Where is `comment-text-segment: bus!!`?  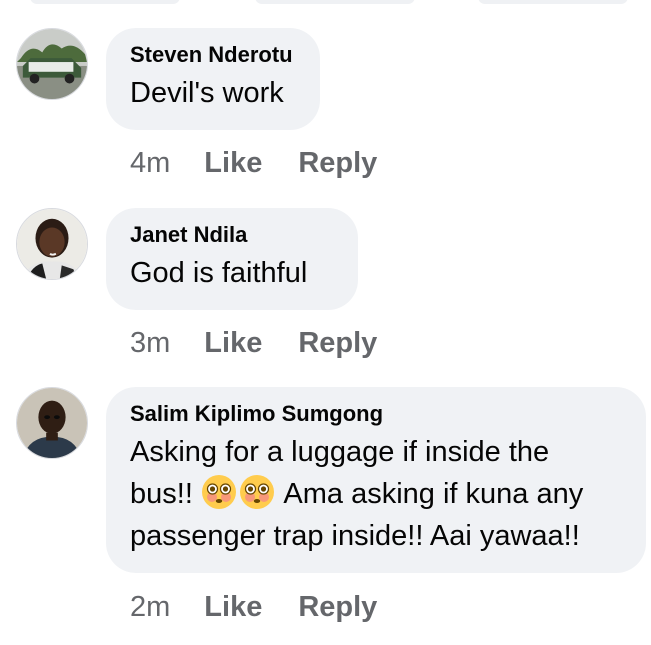 comment-text-segment: bus!! is located at coordinates (165, 494).